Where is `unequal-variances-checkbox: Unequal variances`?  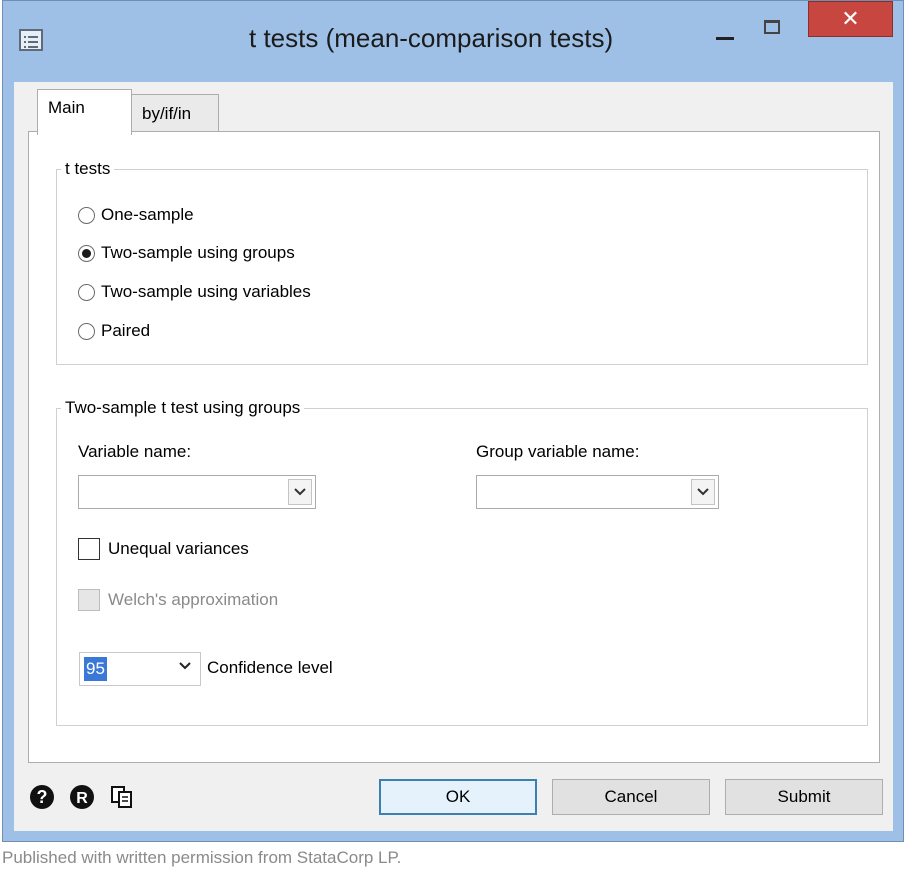 unequal-variances-checkbox: Unequal variances is located at coordinates (163, 549).